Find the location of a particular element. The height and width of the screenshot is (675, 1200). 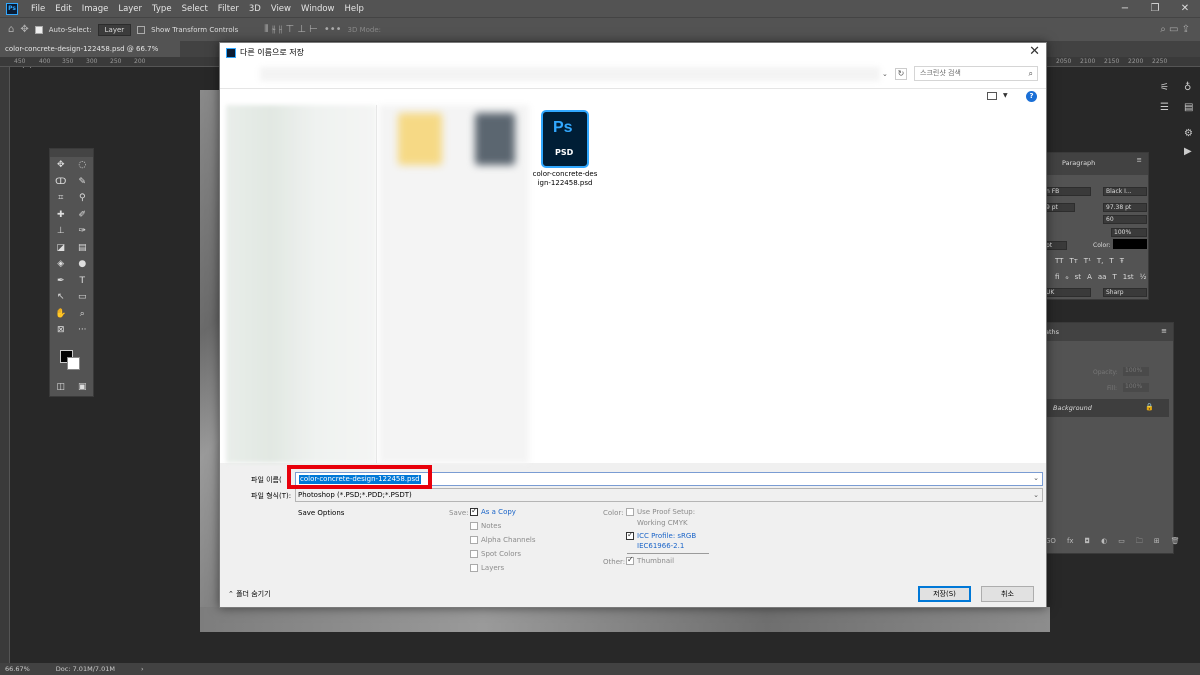

play-icon: ▶ is located at coordinates (1188, 151).